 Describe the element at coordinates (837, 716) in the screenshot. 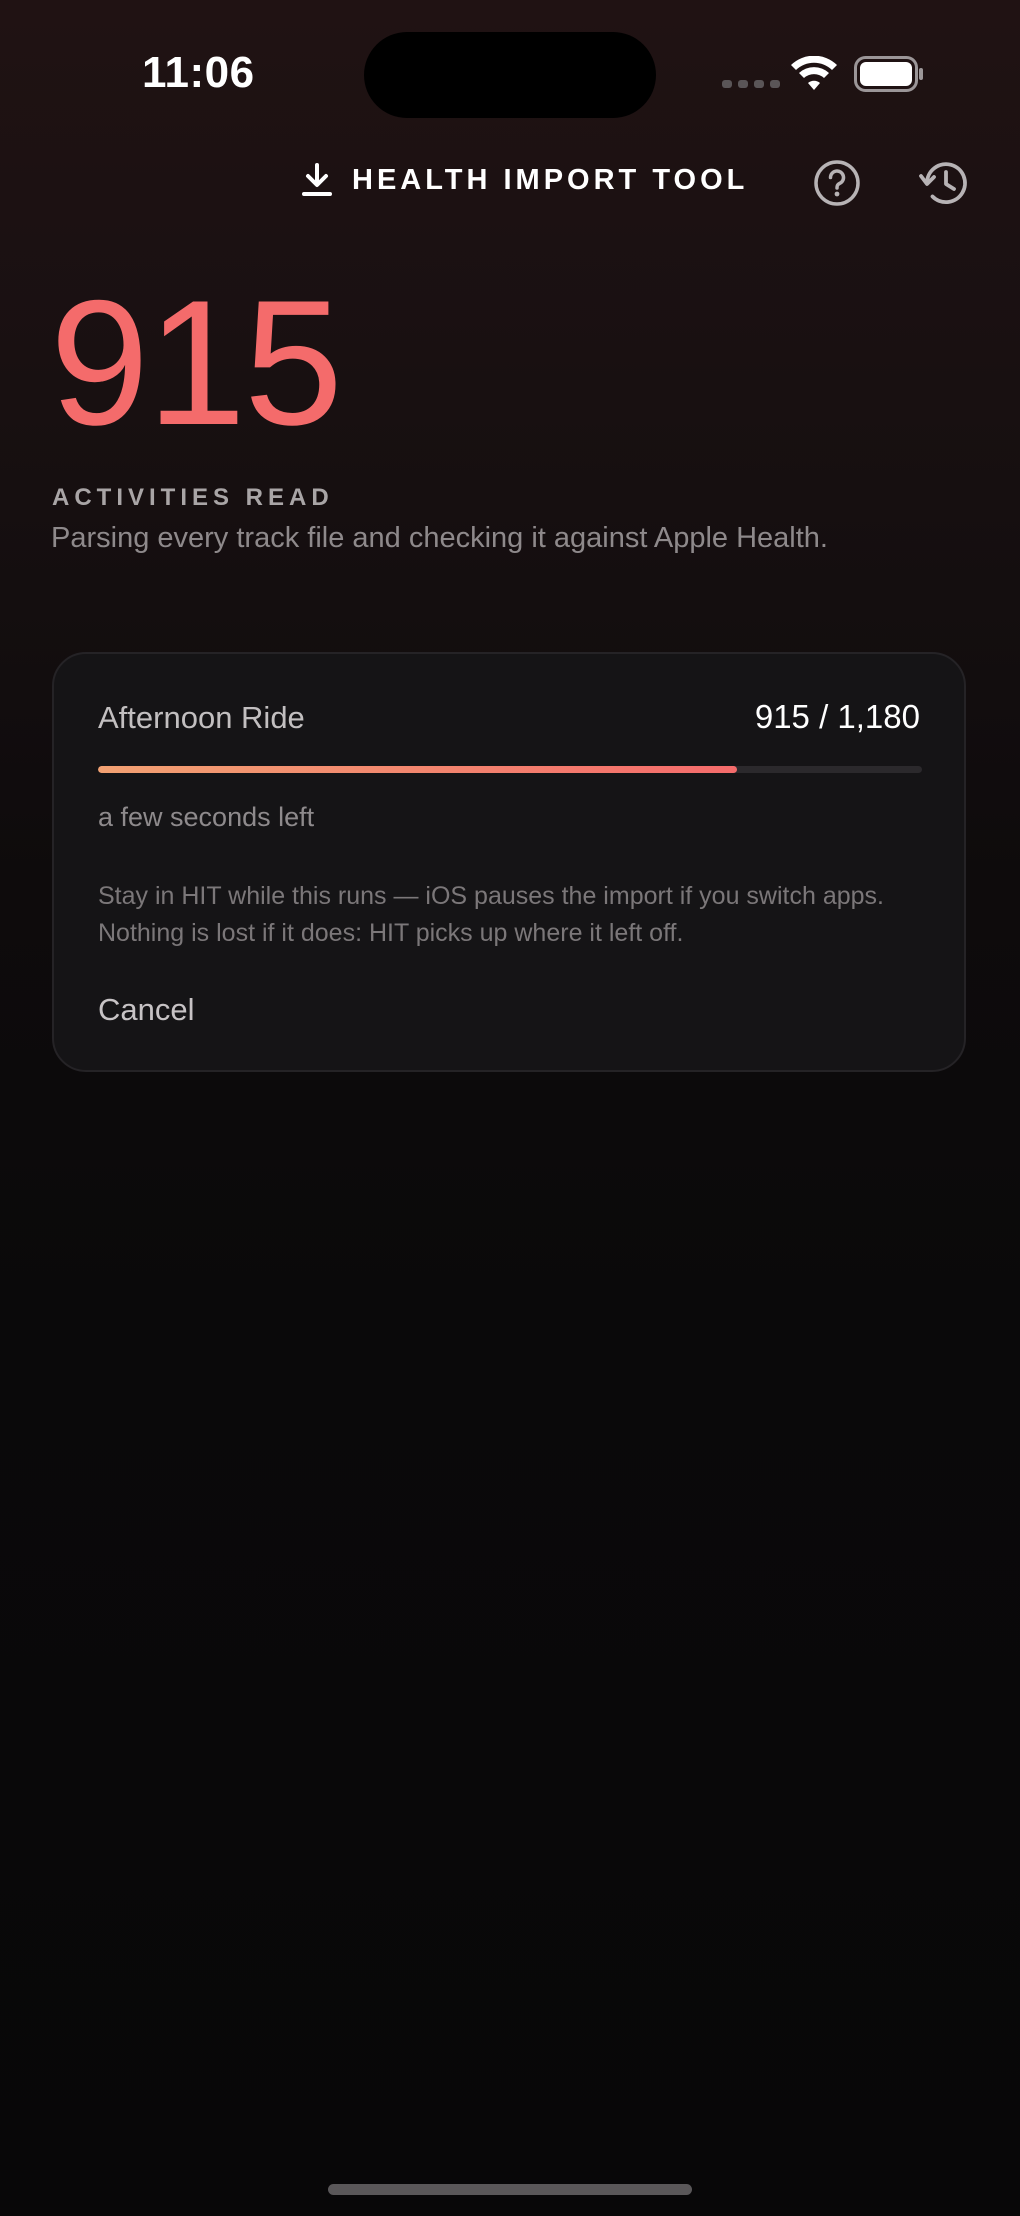

I see `progress-counter: 915 / 1,180` at that location.